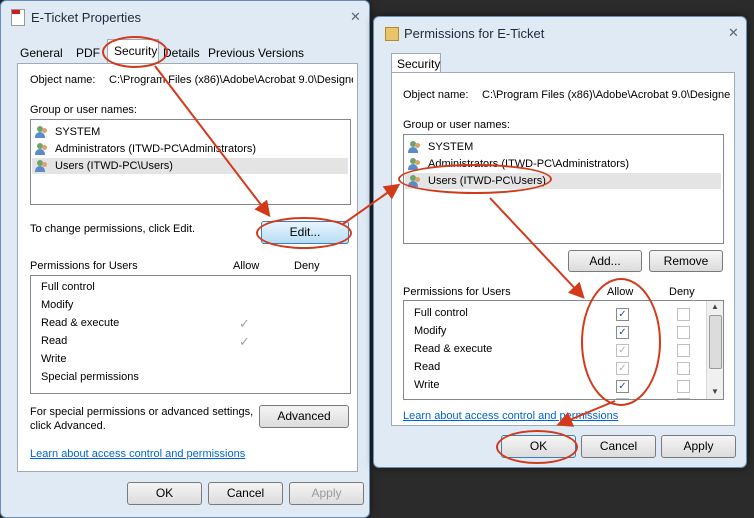 The image size is (754, 518). What do you see at coordinates (560, 33) in the screenshot?
I see `titlebar: Permissions for E-Ticket ✕` at bounding box center [560, 33].